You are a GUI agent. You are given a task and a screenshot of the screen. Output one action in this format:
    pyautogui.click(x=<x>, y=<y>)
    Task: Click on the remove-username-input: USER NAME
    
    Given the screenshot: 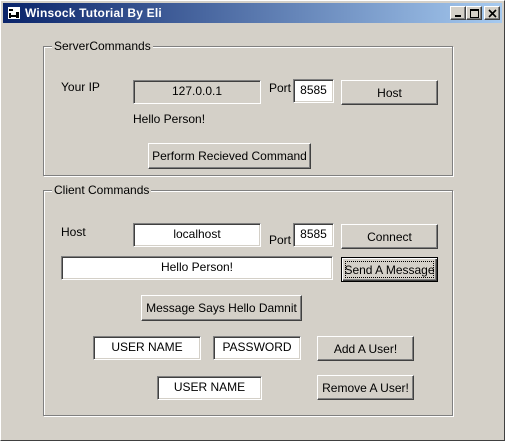 What is the action you would take?
    pyautogui.click(x=209, y=388)
    